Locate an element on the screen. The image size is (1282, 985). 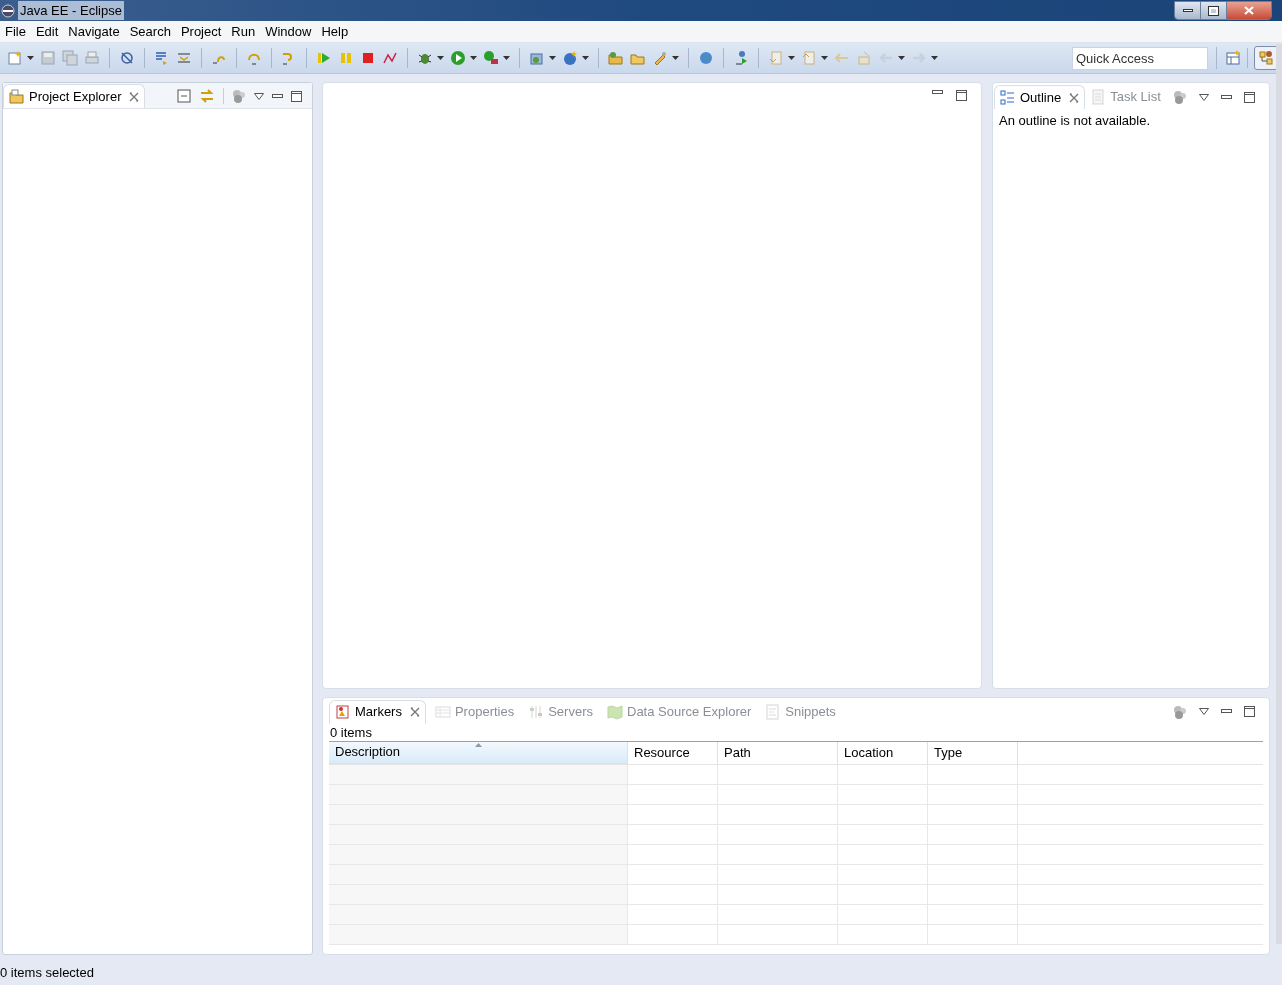
view-tab: Outline is located at coordinates (1040, 97).